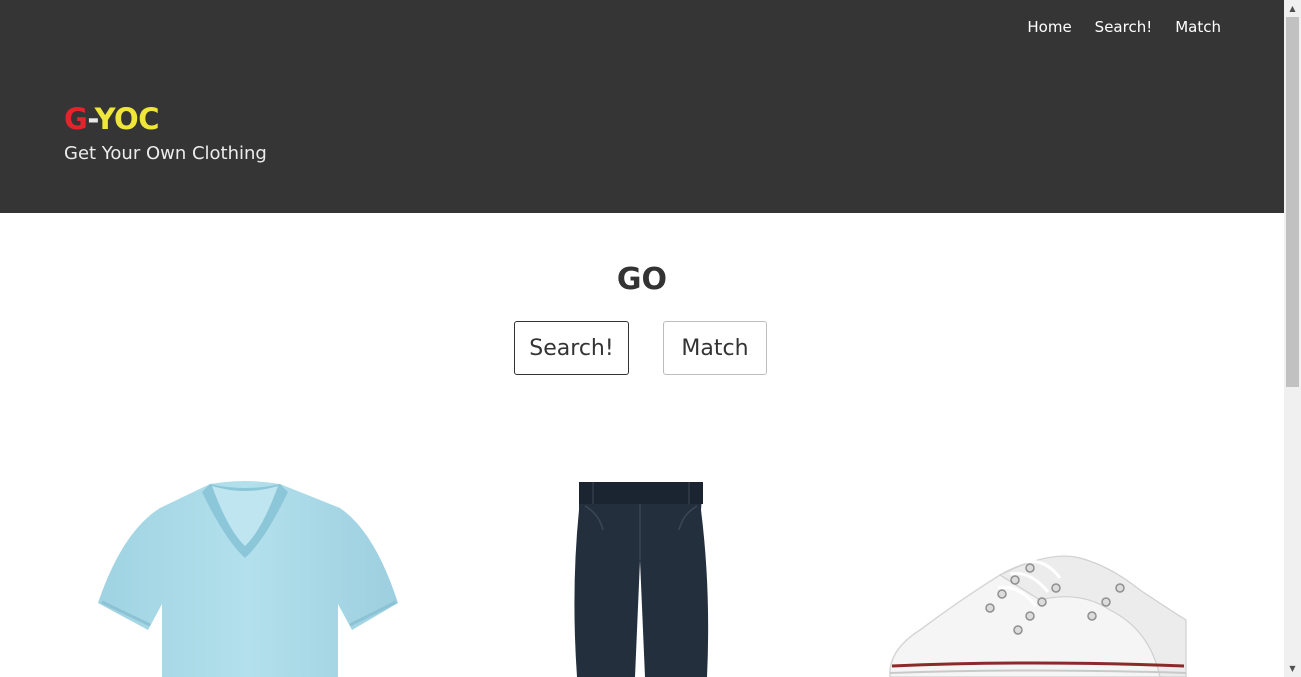  Describe the element at coordinates (1198, 27) in the screenshot. I see `nav-match-link: Match` at that location.